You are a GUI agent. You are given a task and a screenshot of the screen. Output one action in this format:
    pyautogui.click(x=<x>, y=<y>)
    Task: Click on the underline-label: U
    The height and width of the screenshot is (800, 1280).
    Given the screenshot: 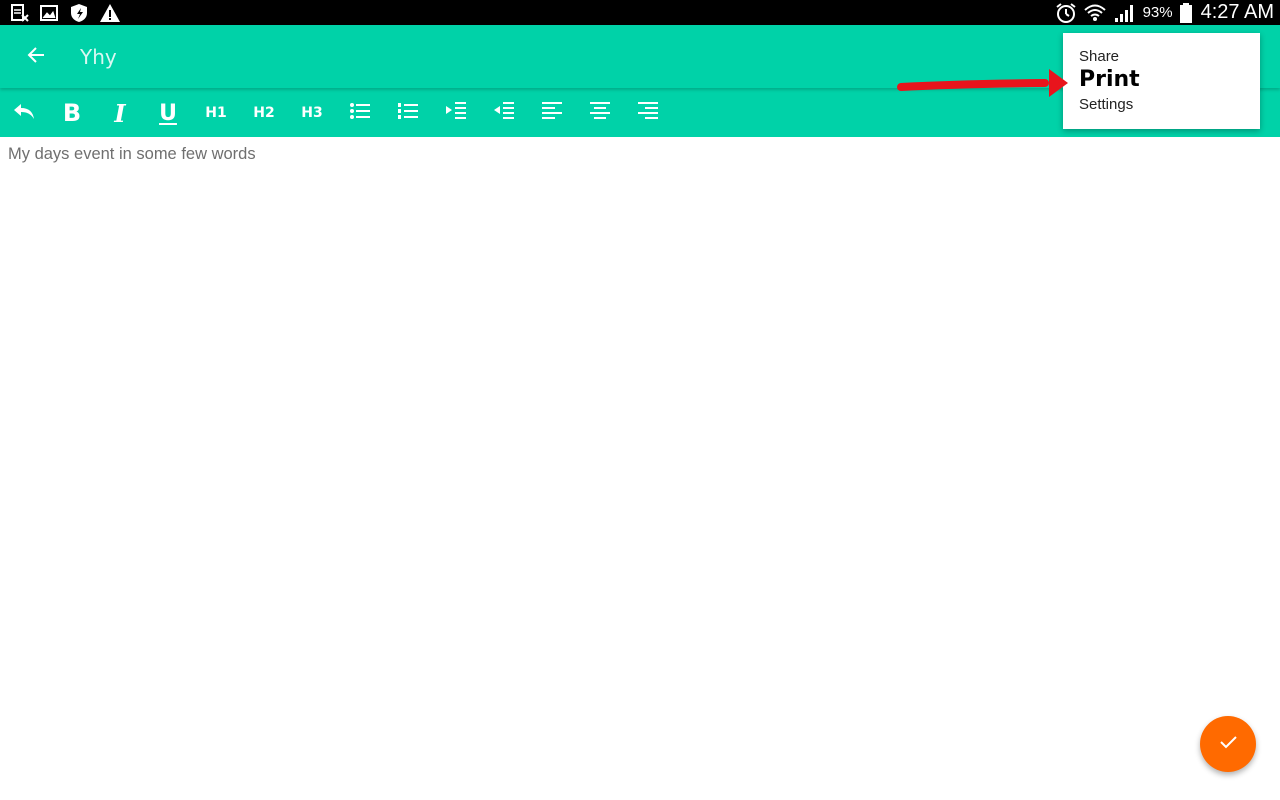 What is the action you would take?
    pyautogui.click(x=168, y=113)
    